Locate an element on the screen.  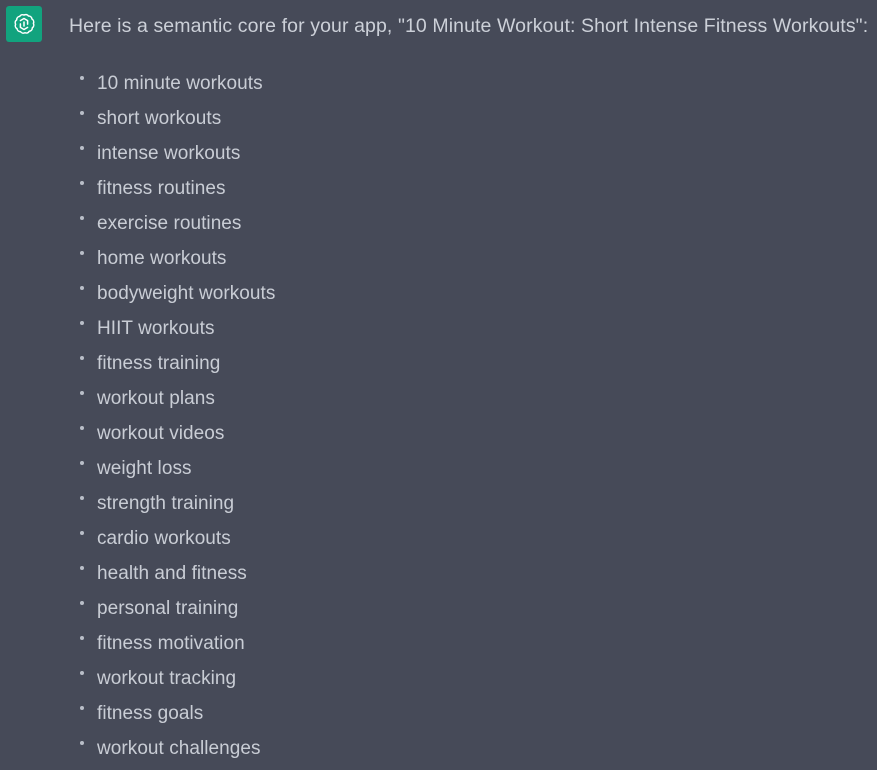
keyword-label: weight loss is located at coordinates (144, 468).